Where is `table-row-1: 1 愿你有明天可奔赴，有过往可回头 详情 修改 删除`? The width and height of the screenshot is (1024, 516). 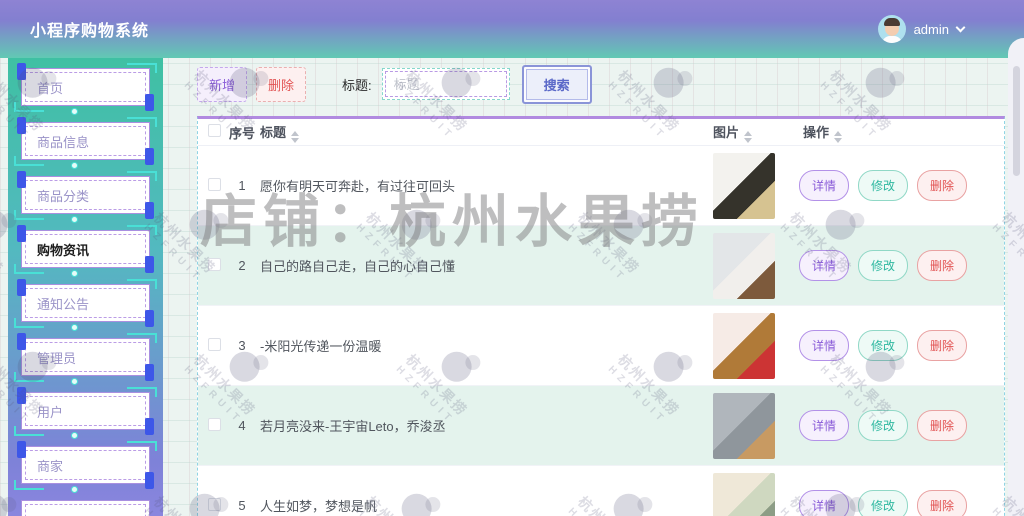
table-row-1: 1 愿你有明天可奔赴，有过往可回头 详情 修改 删除 is located at coordinates (601, 186).